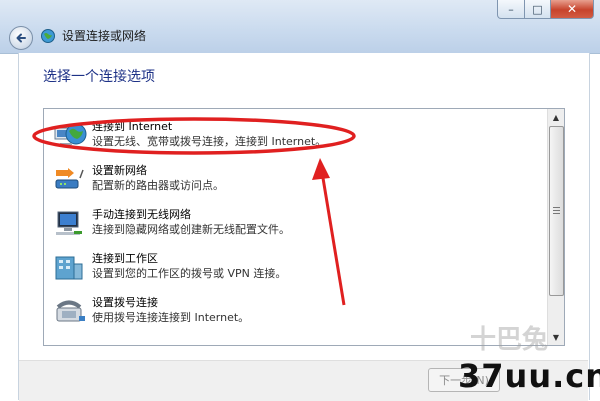  What do you see at coordinates (69, 178) in the screenshot?
I see `router-icon` at bounding box center [69, 178].